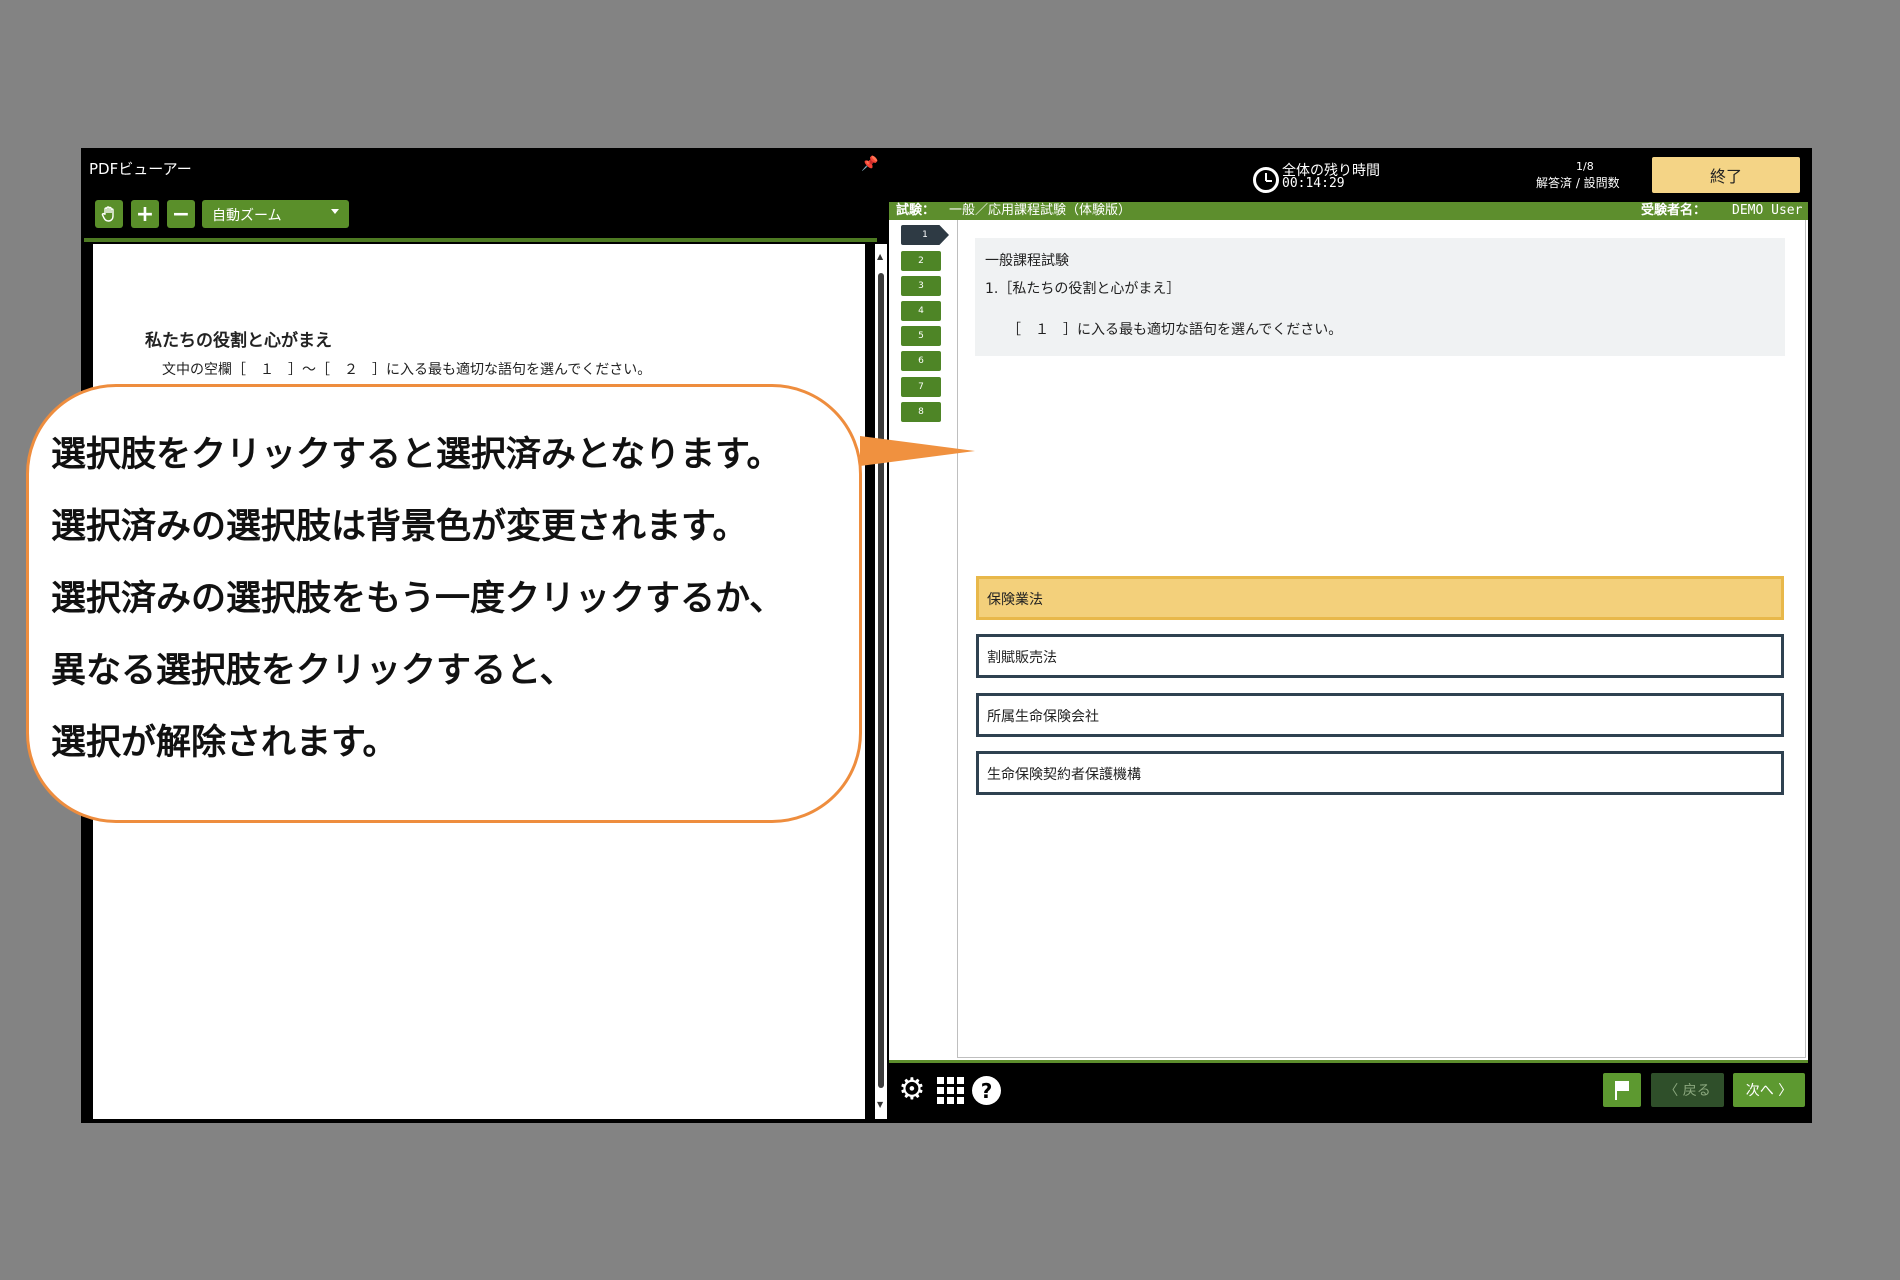  What do you see at coordinates (950, 1090) in the screenshot?
I see `grid-menu-icon` at bounding box center [950, 1090].